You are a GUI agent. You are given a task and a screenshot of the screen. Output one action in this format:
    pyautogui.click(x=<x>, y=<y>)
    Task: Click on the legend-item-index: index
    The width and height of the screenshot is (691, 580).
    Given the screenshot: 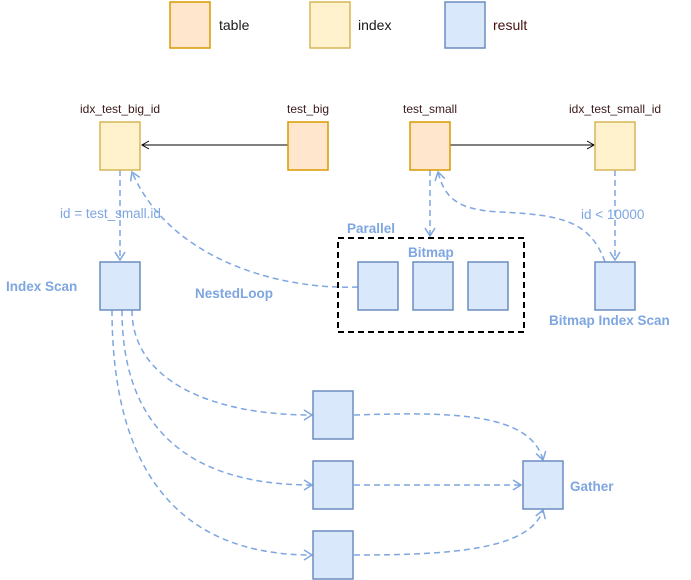 What is the action you would take?
    pyautogui.click(x=350, y=25)
    